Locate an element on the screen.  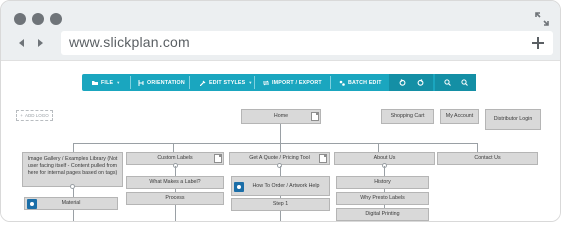
page-node-how-to-order: How To Order / Artwork Help is located at coordinates (280, 186).